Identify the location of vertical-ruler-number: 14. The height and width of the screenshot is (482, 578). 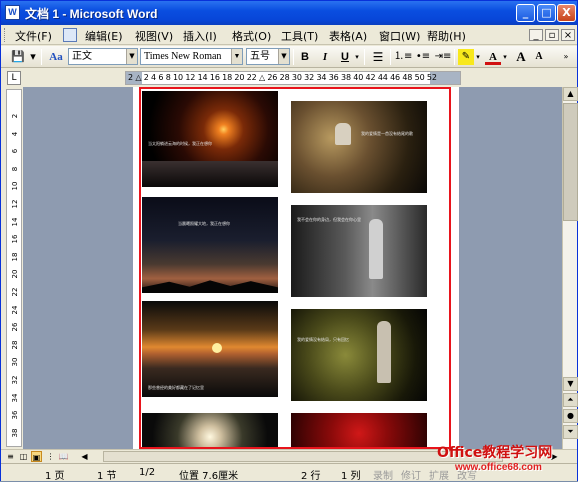
(15, 222).